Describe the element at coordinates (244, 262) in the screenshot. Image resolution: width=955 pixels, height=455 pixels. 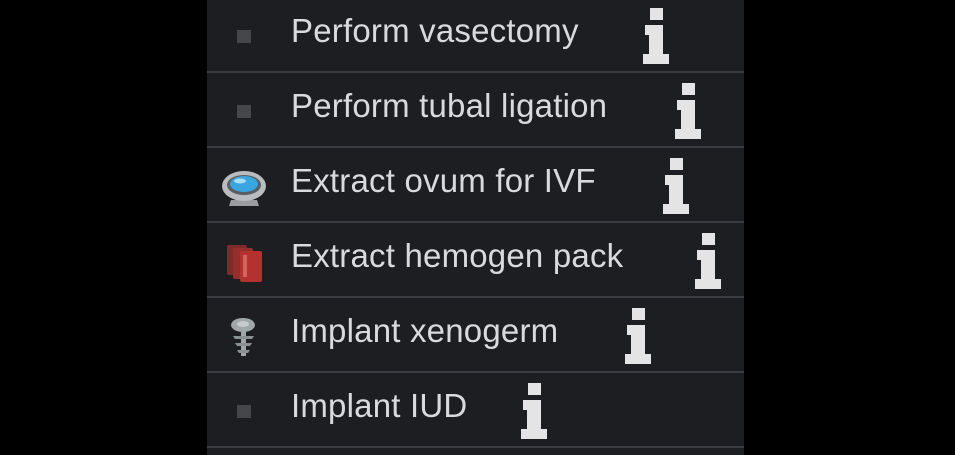
I see `hemogen-pack-icon` at that location.